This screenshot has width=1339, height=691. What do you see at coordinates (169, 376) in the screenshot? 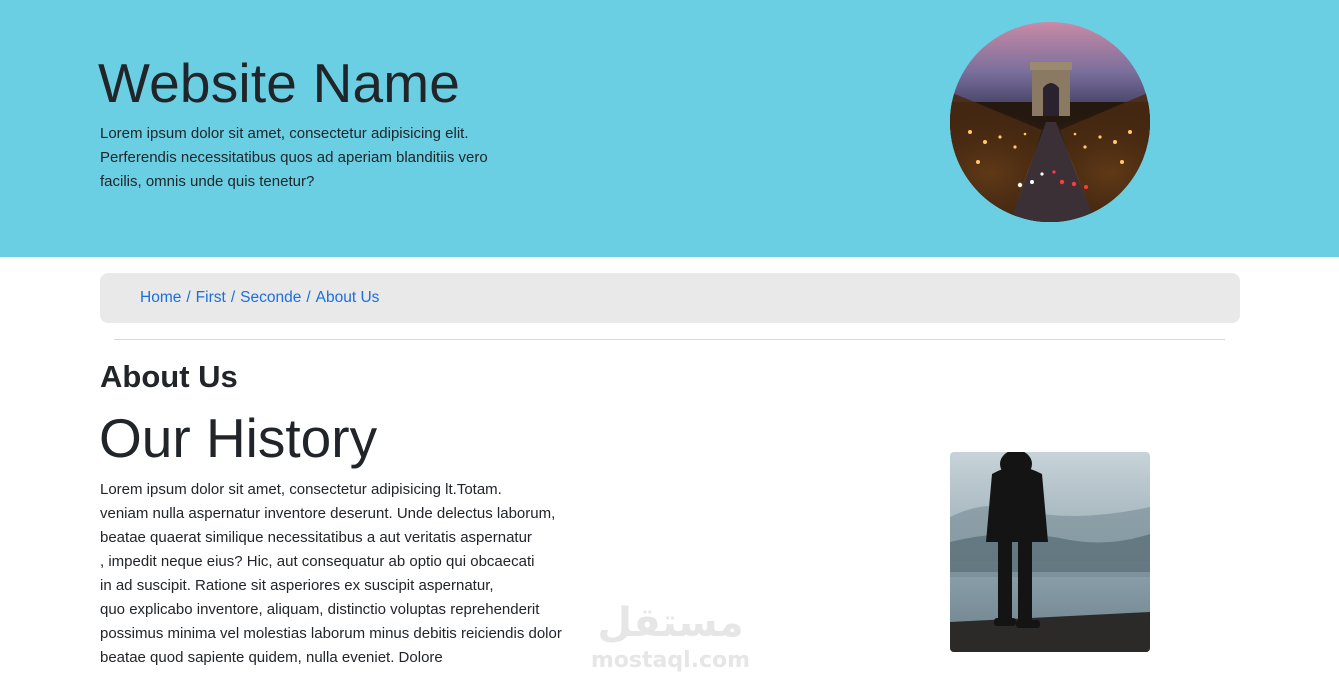
I see `section-title: About Us` at bounding box center [169, 376].